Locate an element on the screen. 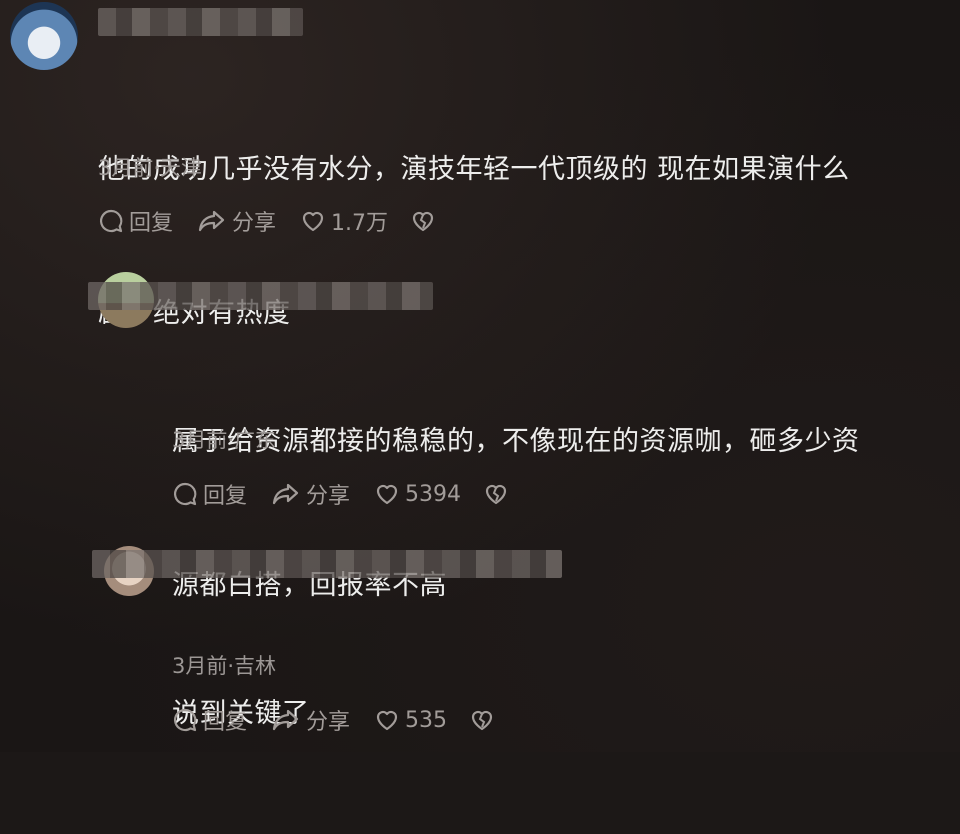 Image resolution: width=960 pixels, height=834 pixels. comment-meta: 3月前·广东 is located at coordinates (224, 440).